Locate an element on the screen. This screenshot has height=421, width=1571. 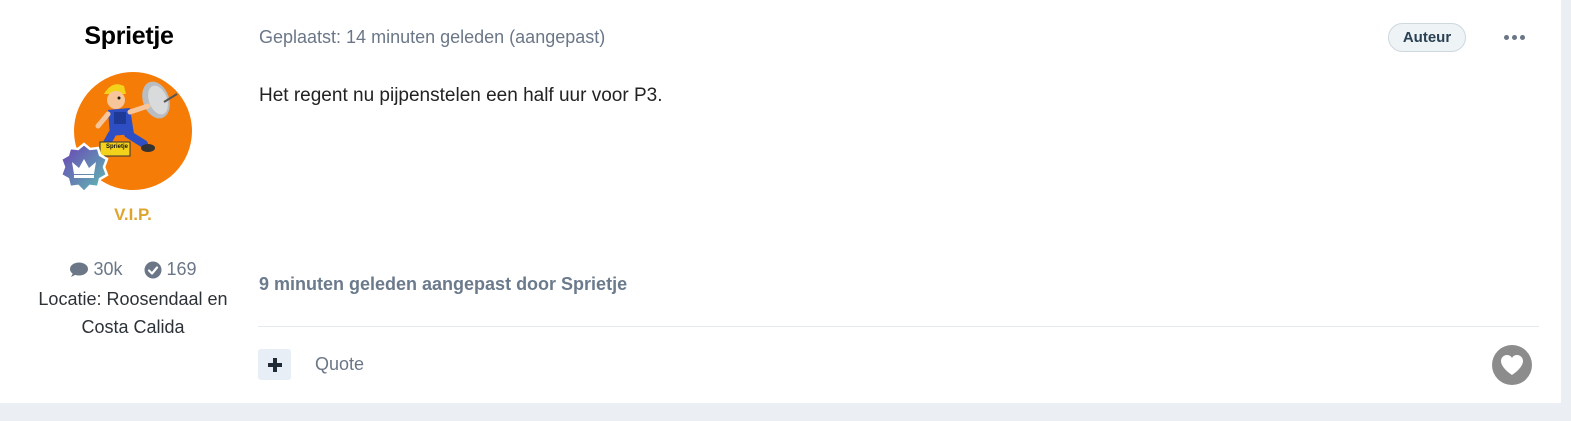
more-dots-icon is located at coordinates (1506, 37).